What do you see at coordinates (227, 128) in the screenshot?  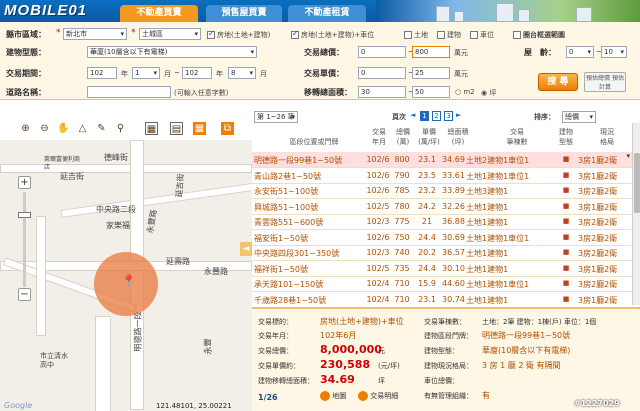 I see `fullscreen-icon: ⧉` at bounding box center [227, 128].